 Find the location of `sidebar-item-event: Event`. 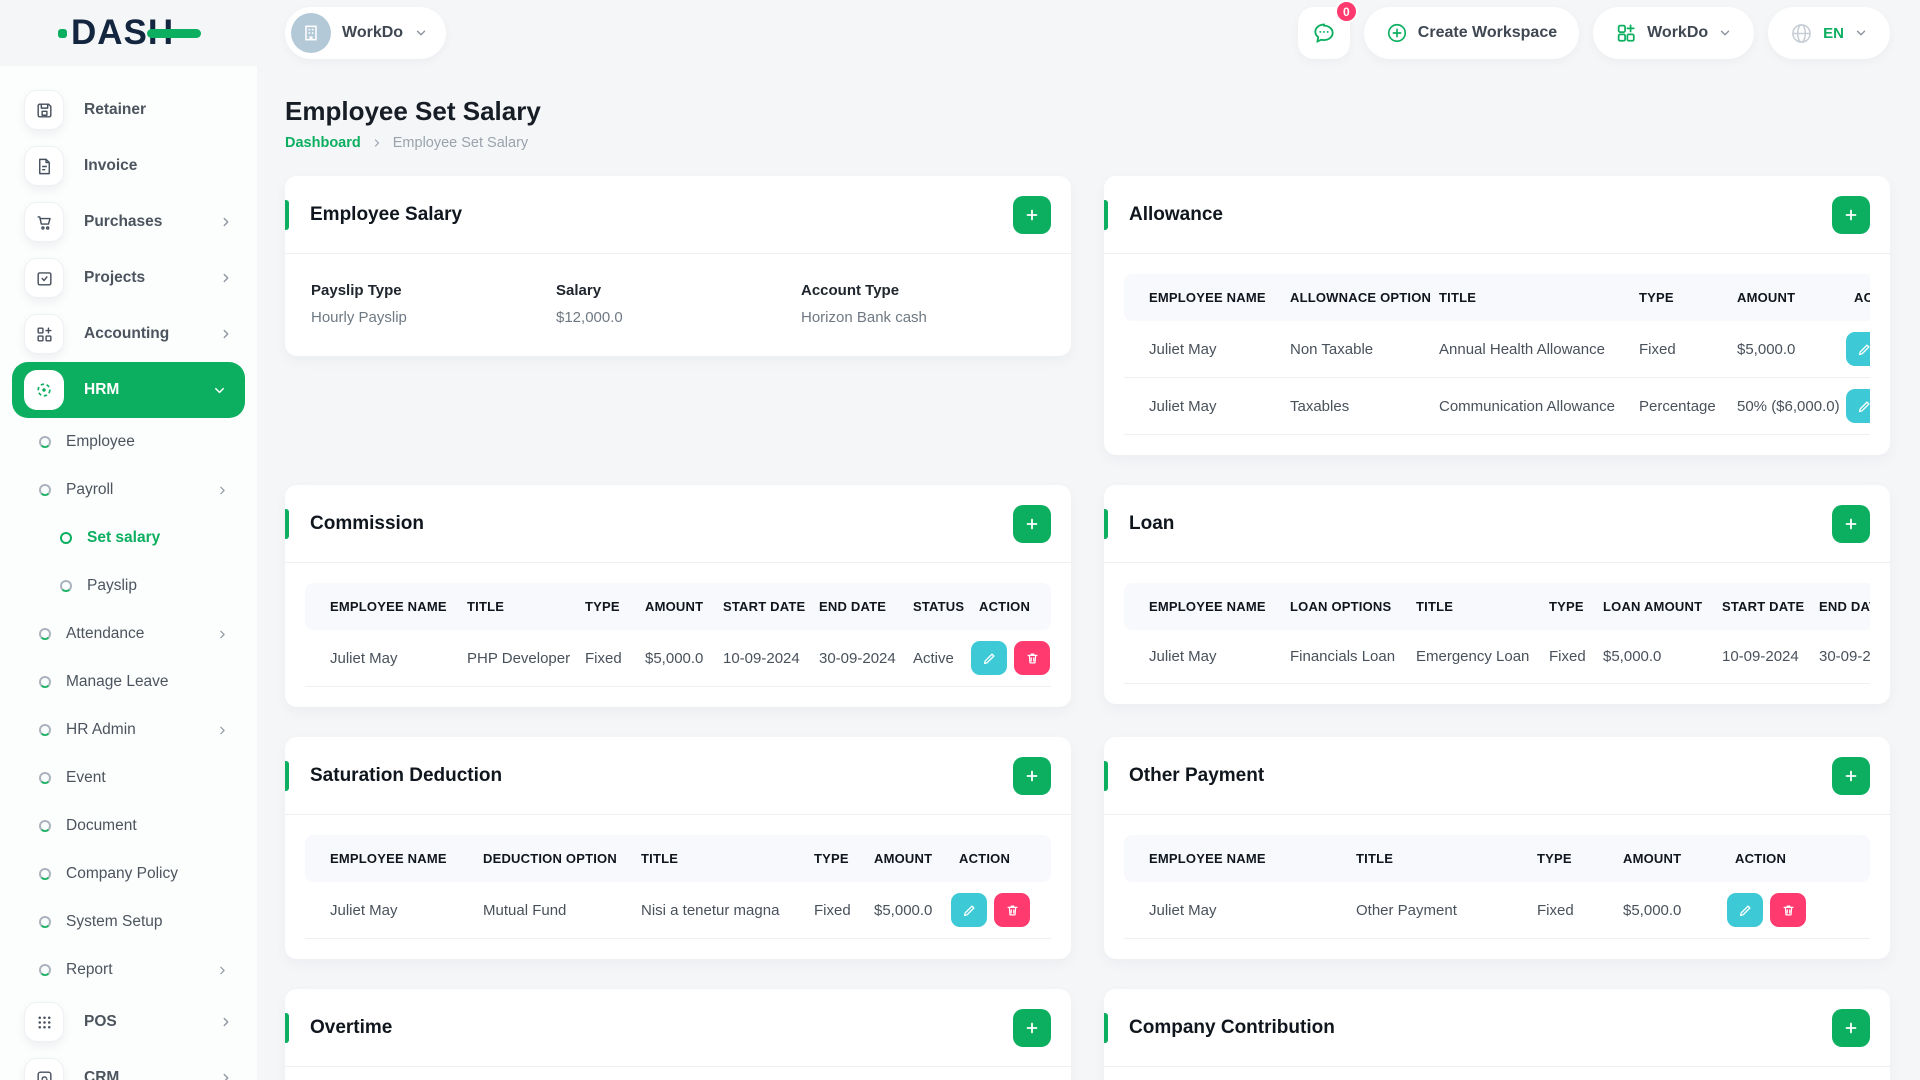

sidebar-item-event: Event is located at coordinates (128, 778).